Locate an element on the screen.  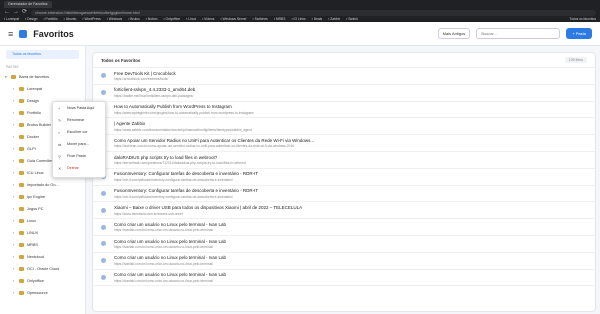
new-folder-button: + Pasta is located at coordinates (579, 33).